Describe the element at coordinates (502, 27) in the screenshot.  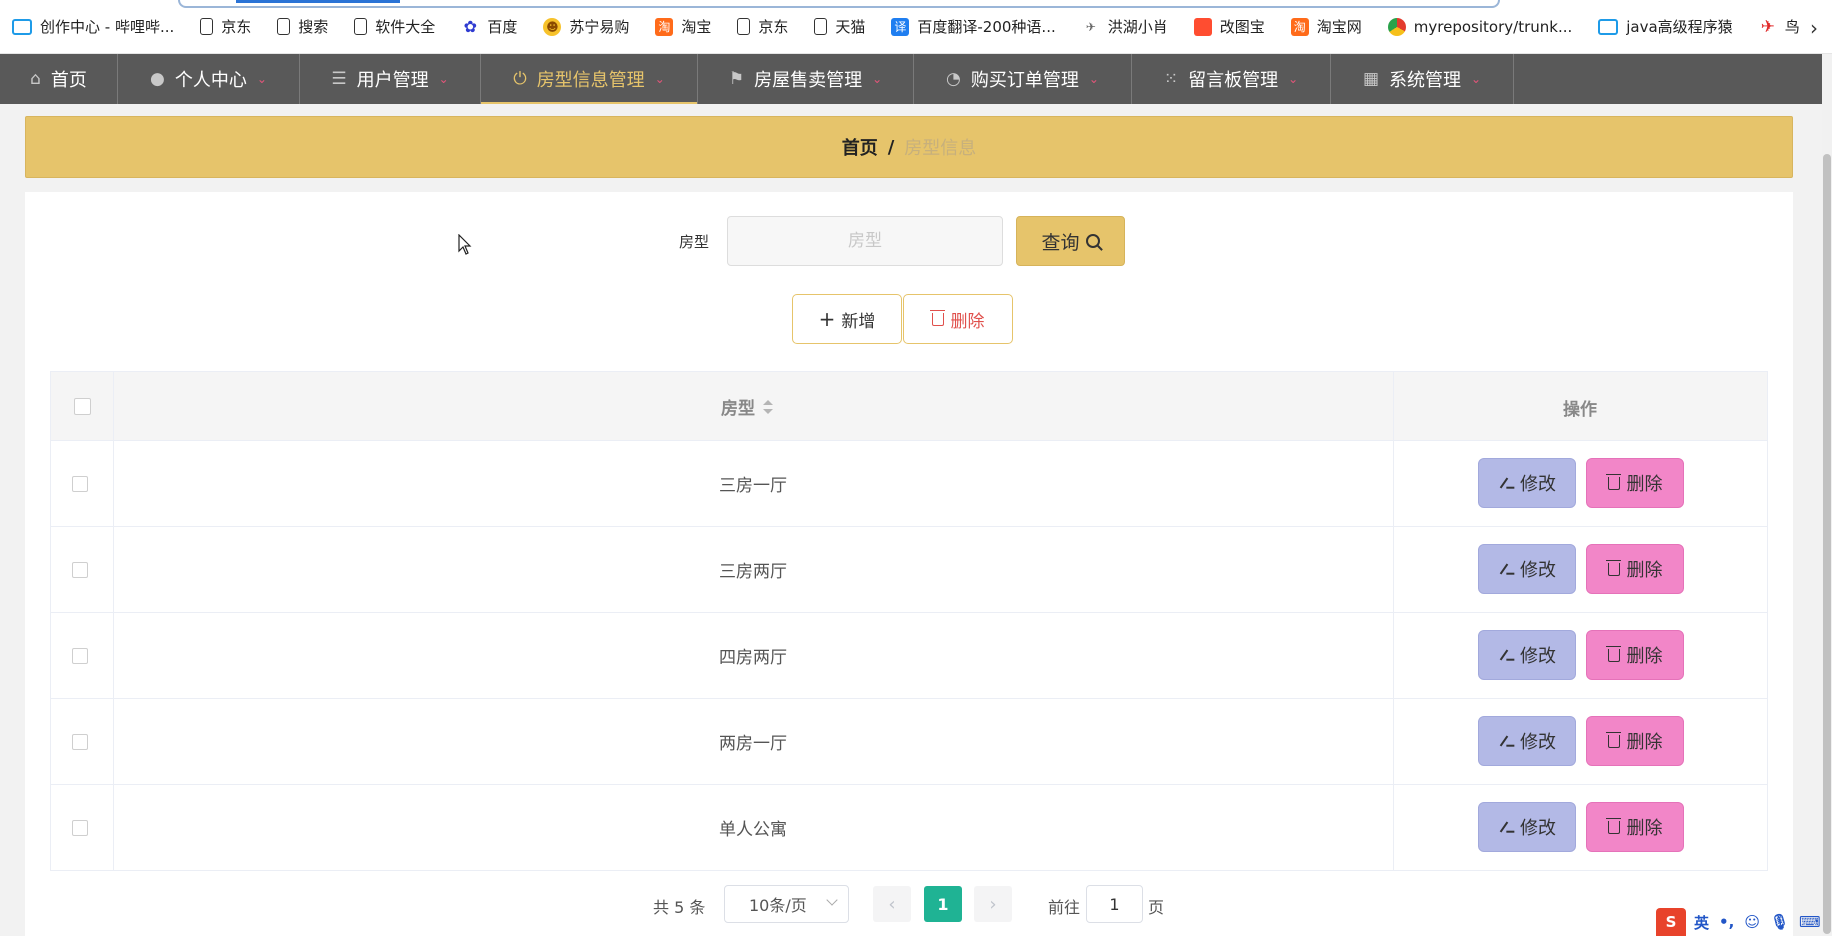
I see `bookmark-label: 百度` at that location.